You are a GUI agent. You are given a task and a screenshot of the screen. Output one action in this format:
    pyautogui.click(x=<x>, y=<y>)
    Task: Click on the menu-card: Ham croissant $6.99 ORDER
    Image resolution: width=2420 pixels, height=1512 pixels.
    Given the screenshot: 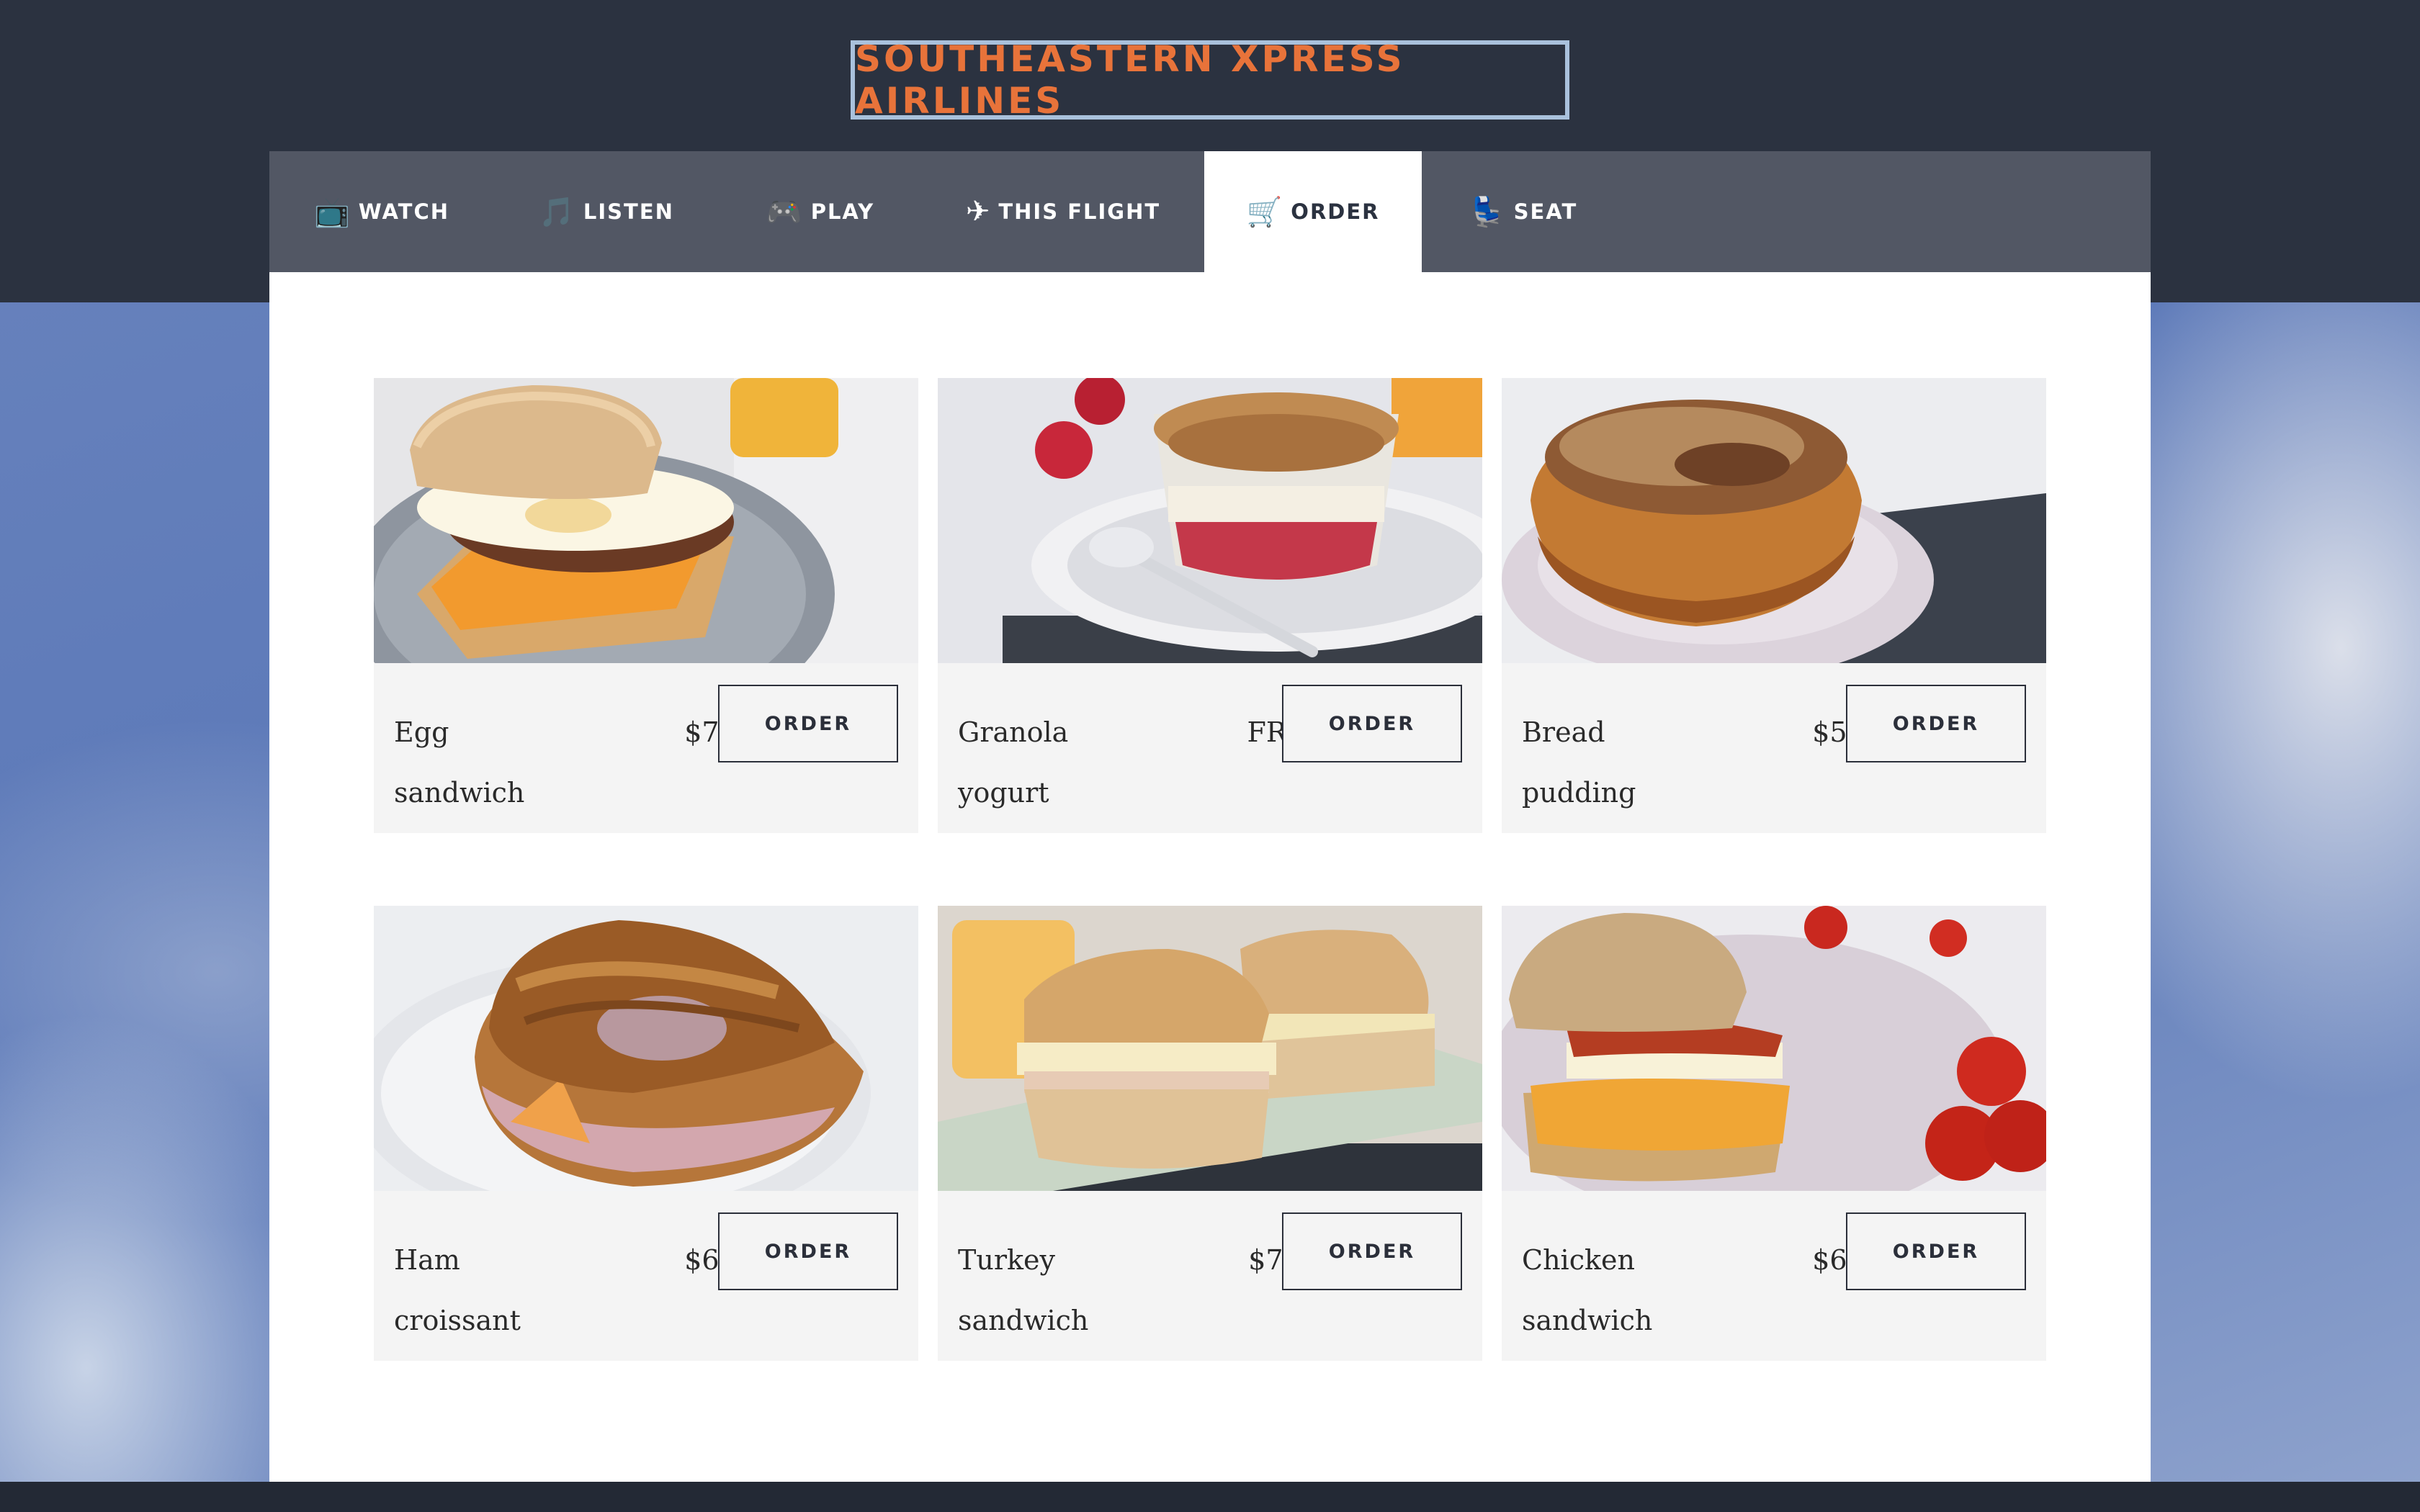 What is the action you would take?
    pyautogui.click(x=646, y=1133)
    